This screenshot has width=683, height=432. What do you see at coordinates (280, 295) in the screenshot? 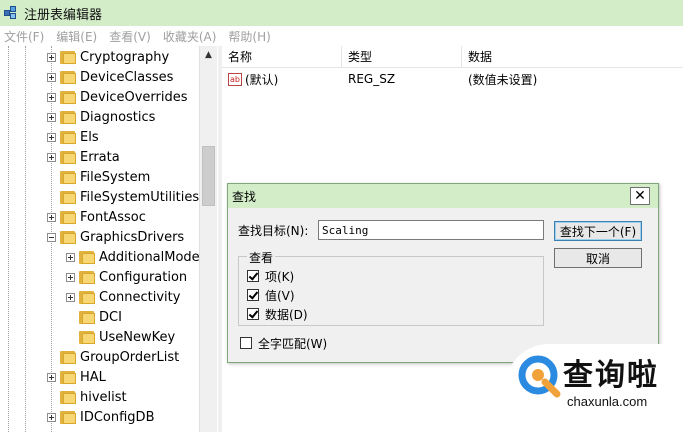
I see `values-checkbox-label: 值(V)` at bounding box center [280, 295].